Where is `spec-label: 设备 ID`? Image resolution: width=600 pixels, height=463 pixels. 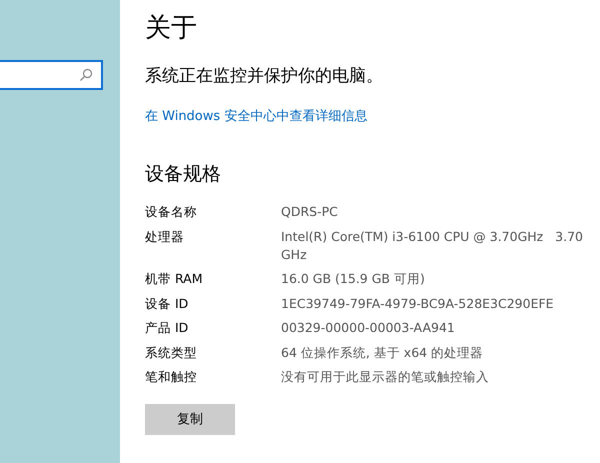 spec-label: 设备 ID is located at coordinates (167, 303).